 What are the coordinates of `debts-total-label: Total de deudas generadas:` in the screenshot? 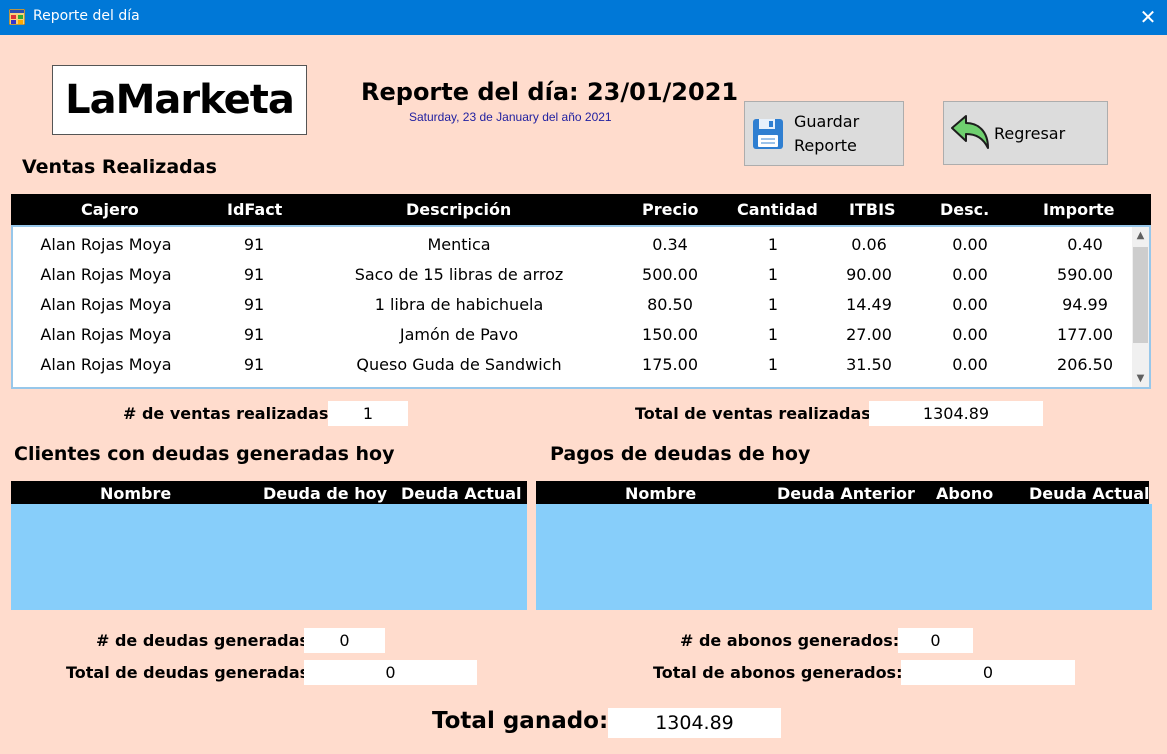 It's located at (191, 672).